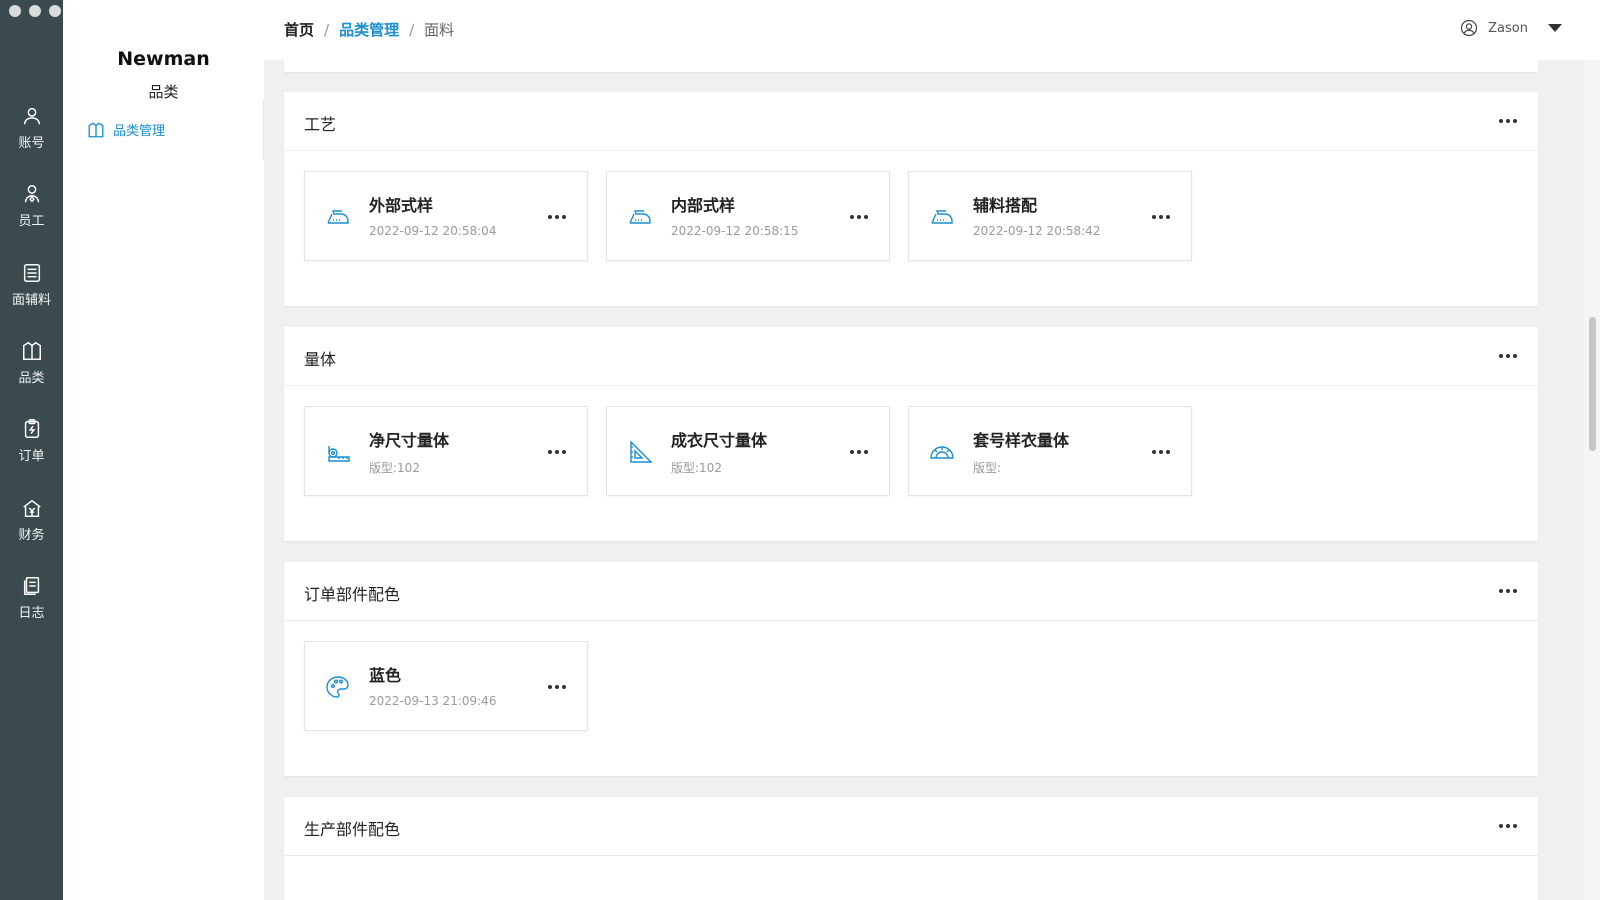  I want to click on card-list: 蓝色 2022-09-13 21:09:46, so click(446, 686).